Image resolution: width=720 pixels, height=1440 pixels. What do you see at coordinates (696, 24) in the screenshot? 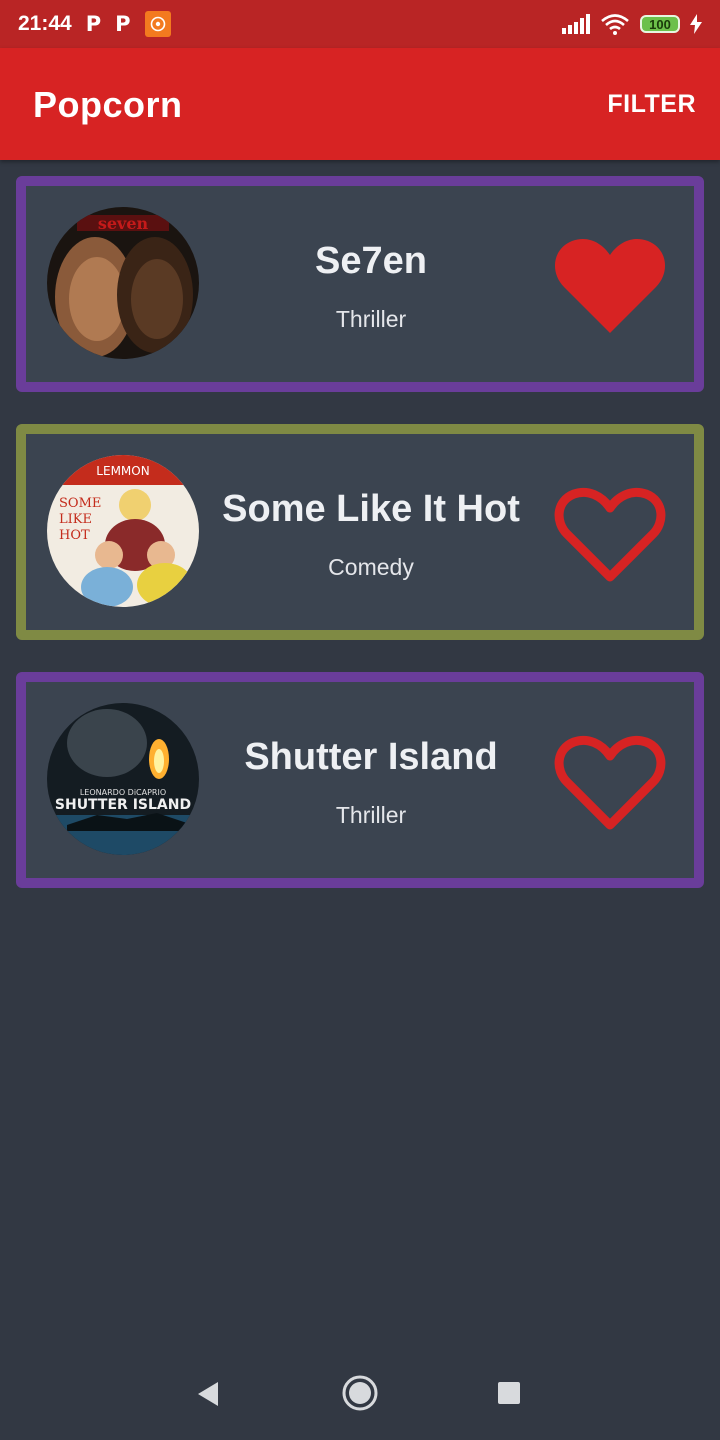
I see `charging-icon` at bounding box center [696, 24].